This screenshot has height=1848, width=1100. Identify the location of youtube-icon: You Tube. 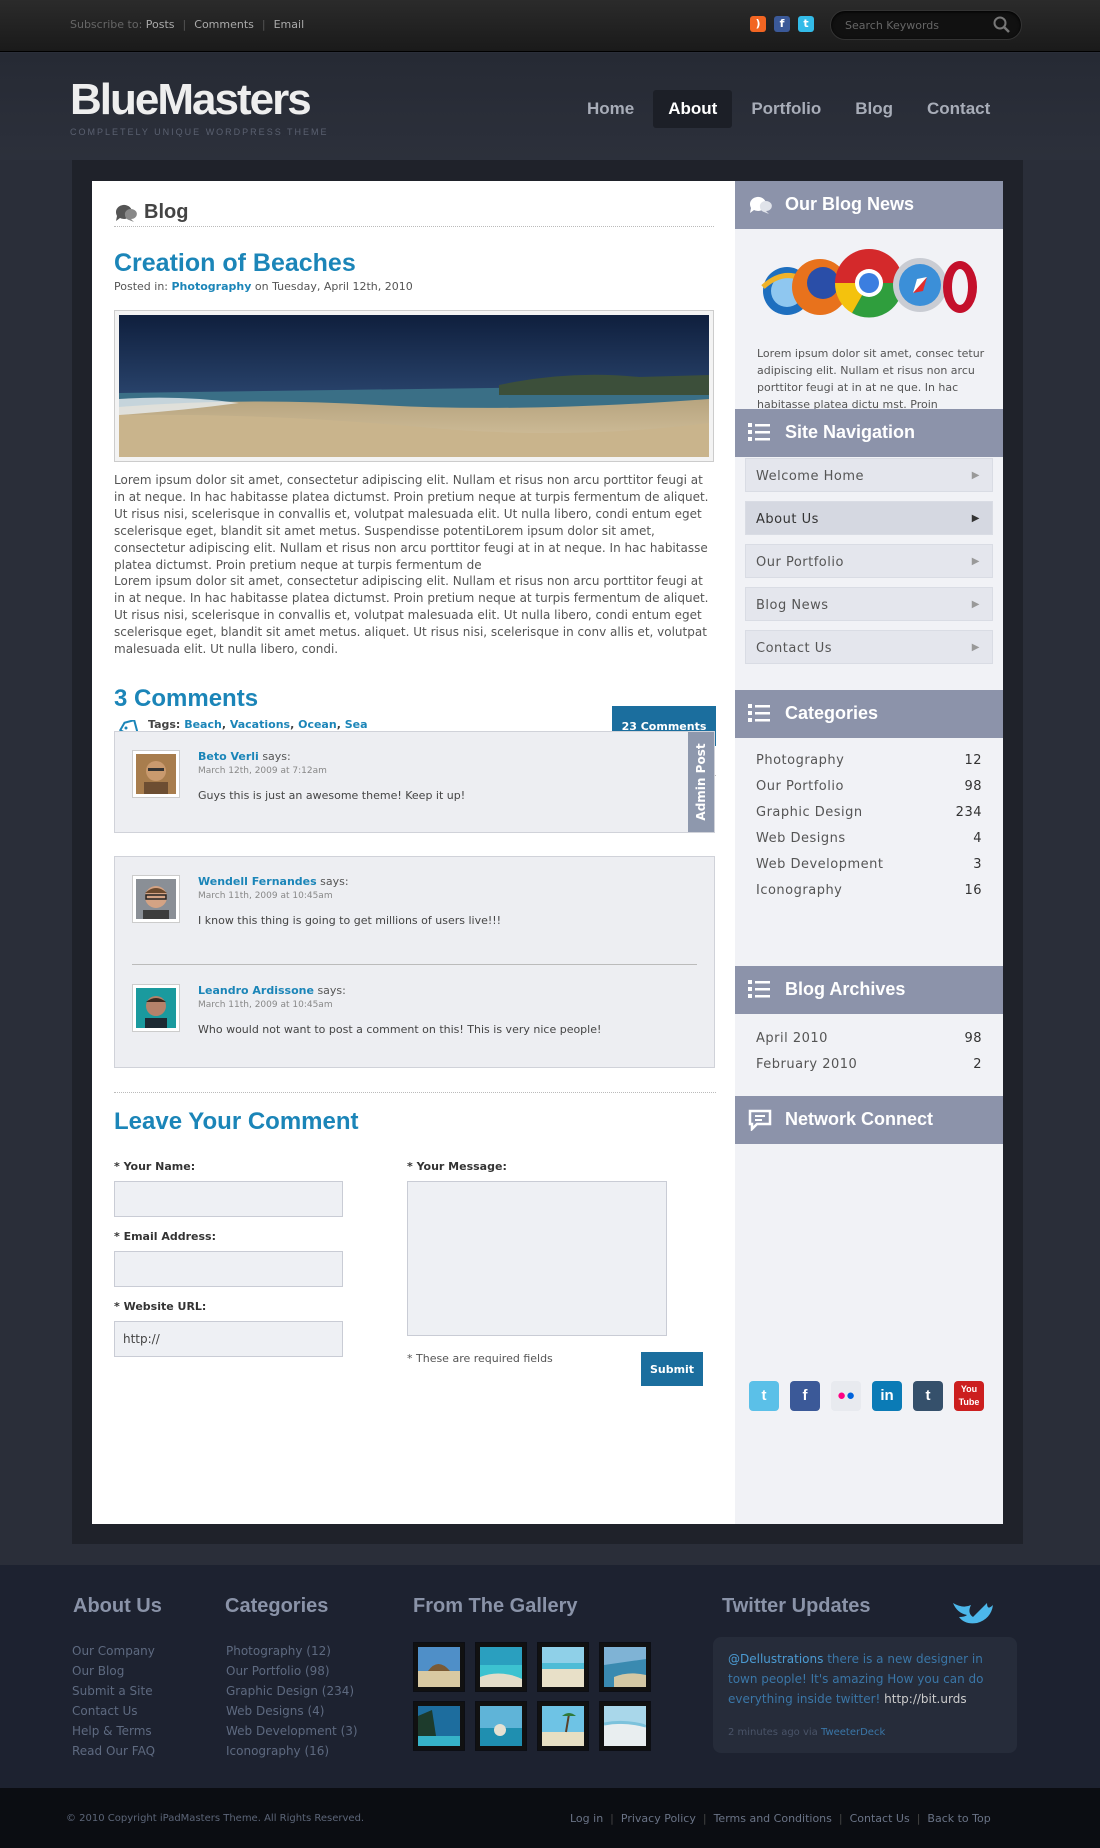
(969, 1396).